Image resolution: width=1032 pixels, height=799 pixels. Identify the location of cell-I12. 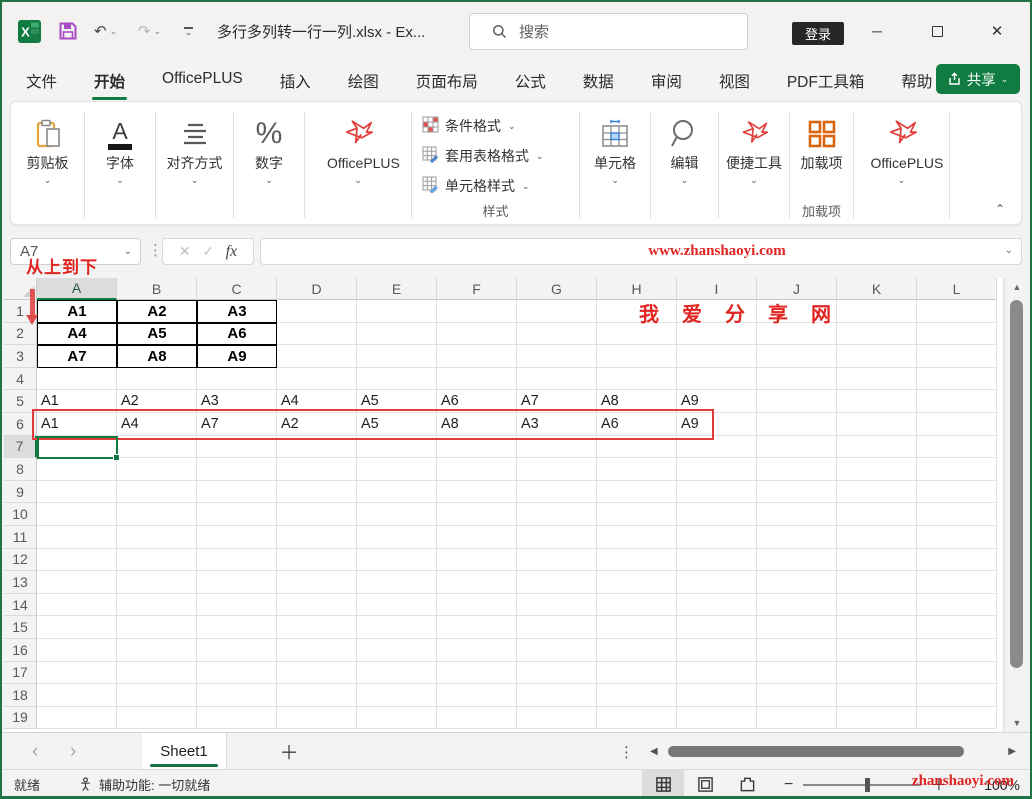
(717, 560).